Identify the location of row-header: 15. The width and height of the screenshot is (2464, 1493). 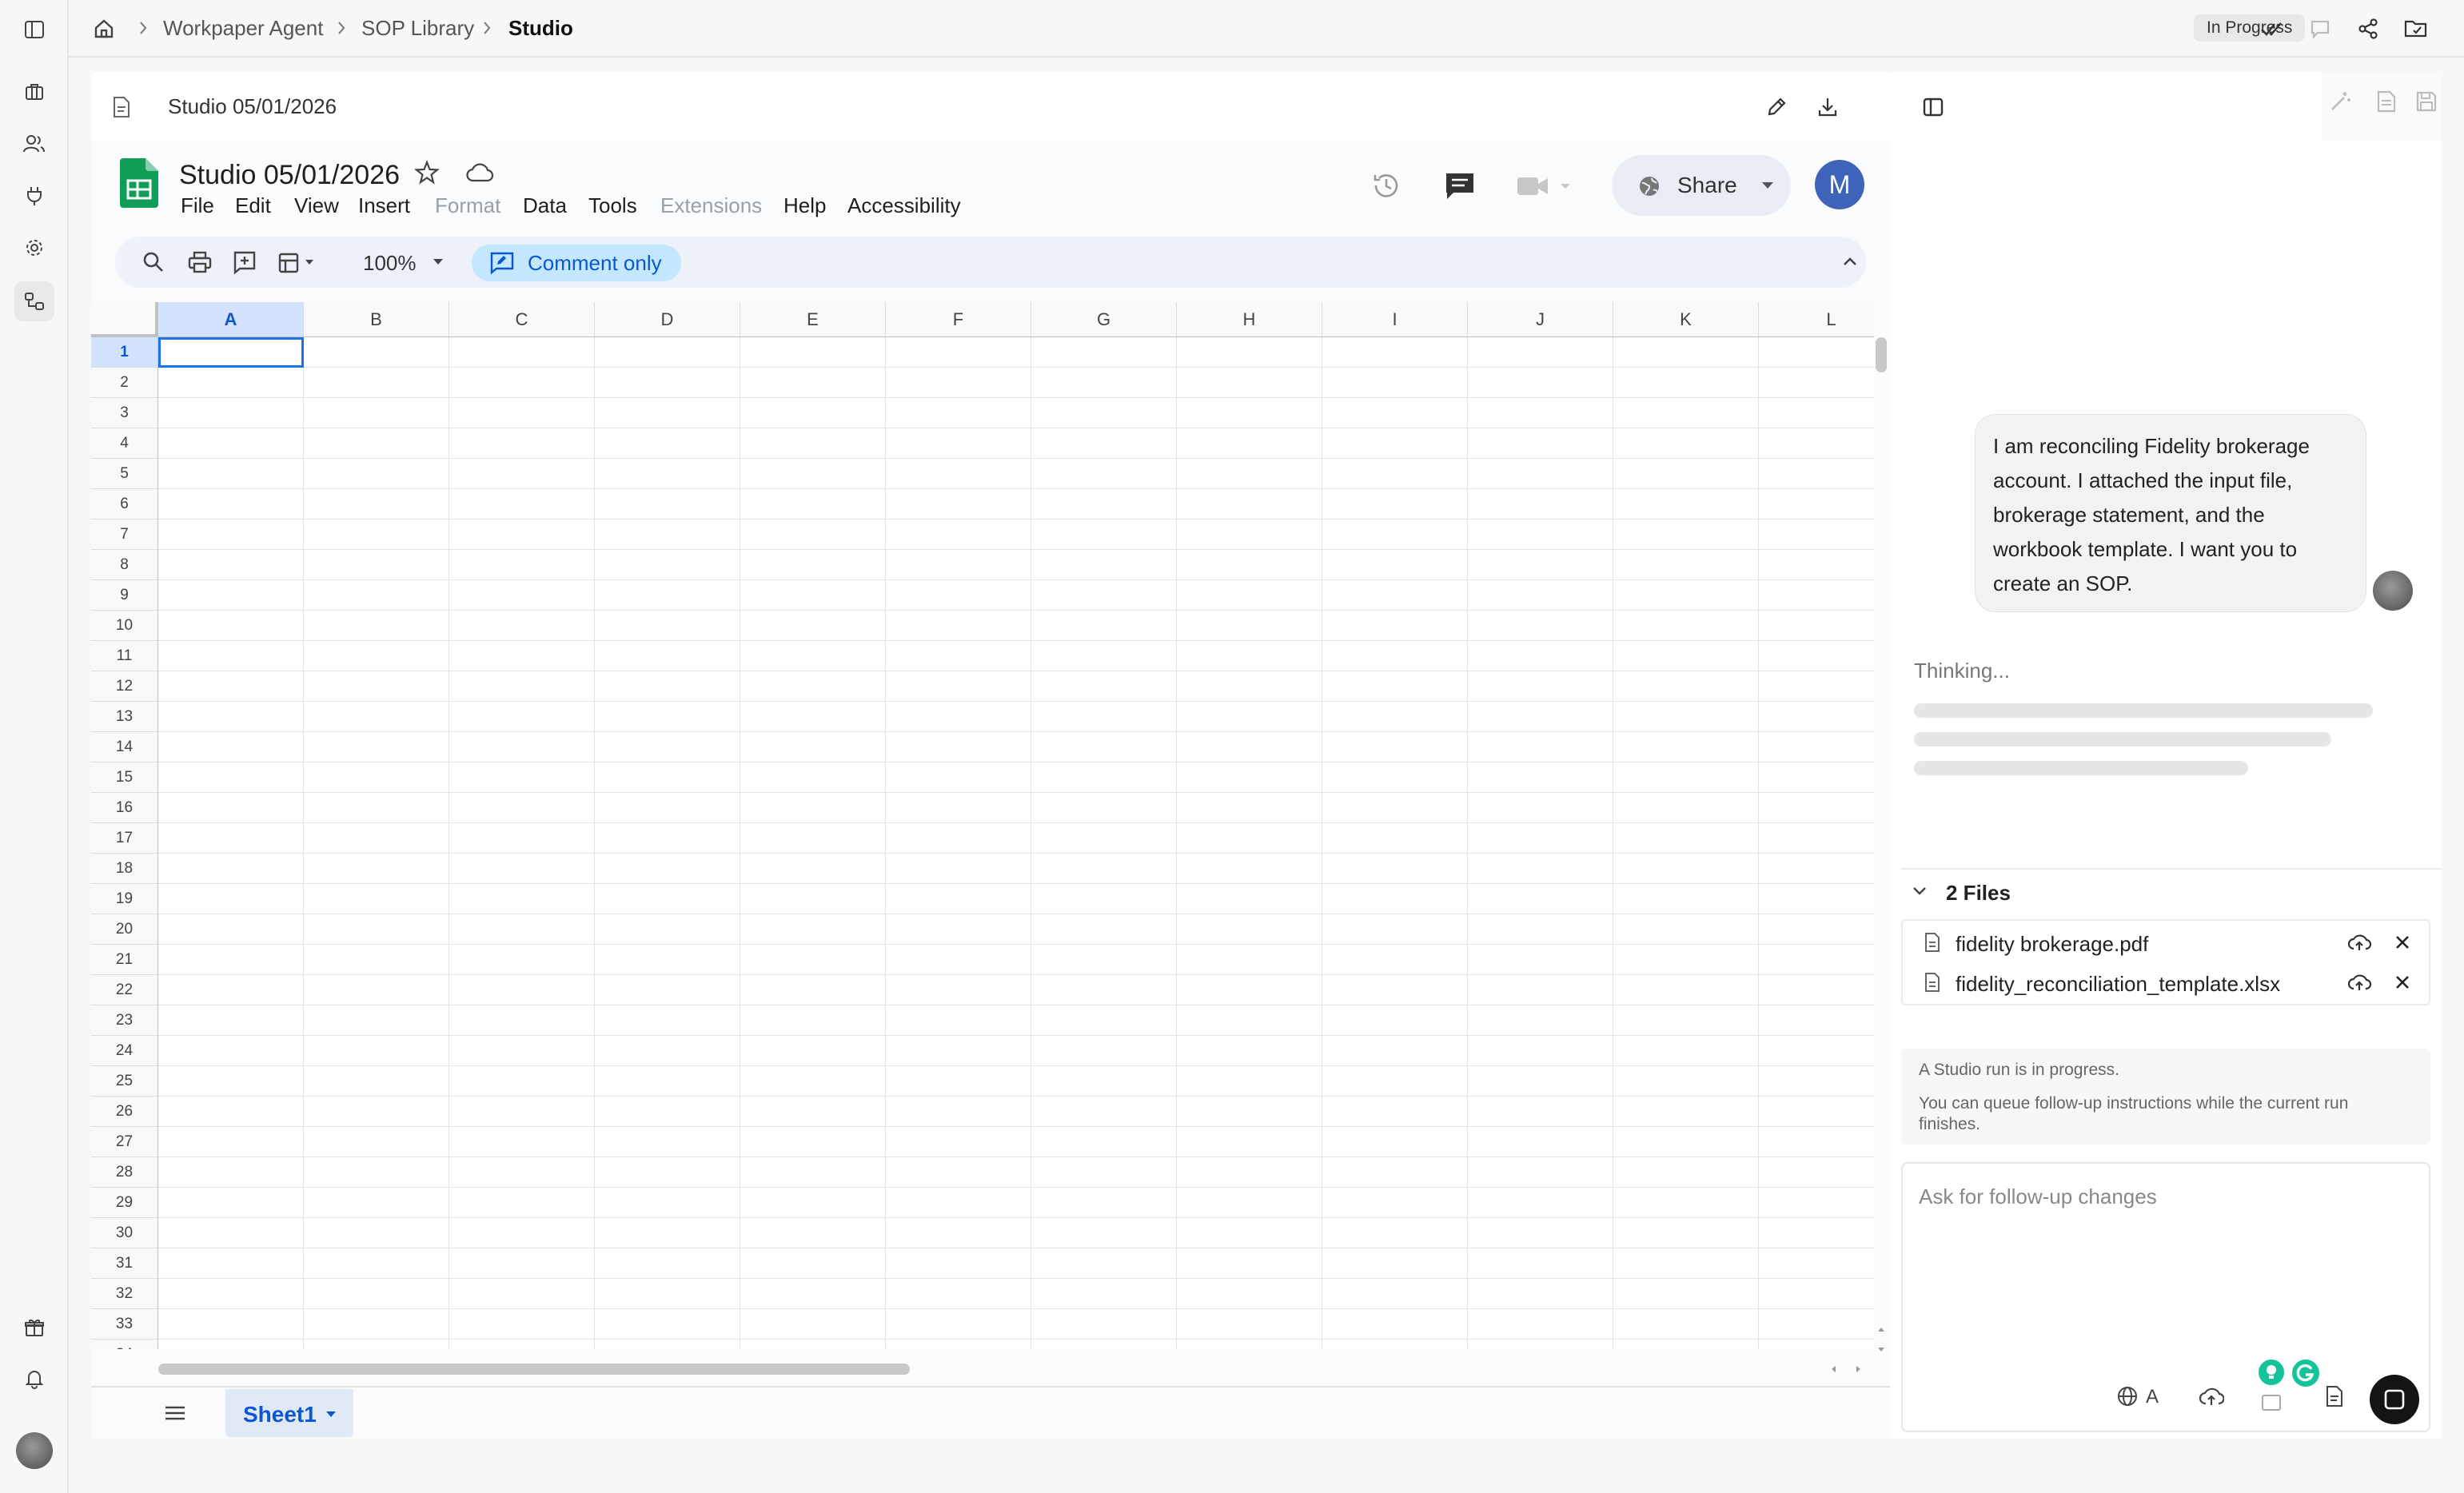
(124, 777).